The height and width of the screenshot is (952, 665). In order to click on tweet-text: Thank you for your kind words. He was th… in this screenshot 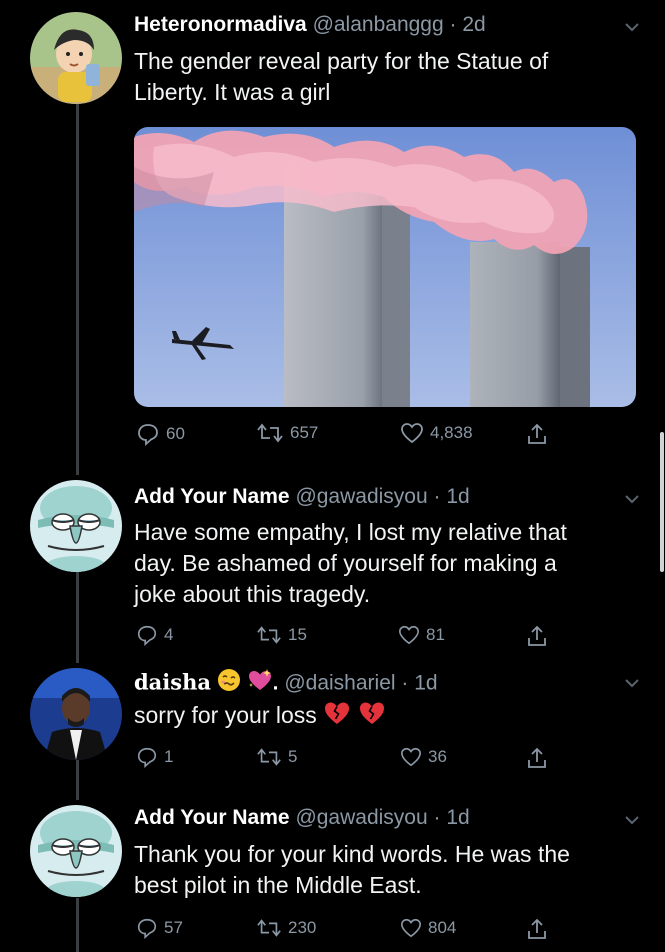, I will do `click(352, 869)`.